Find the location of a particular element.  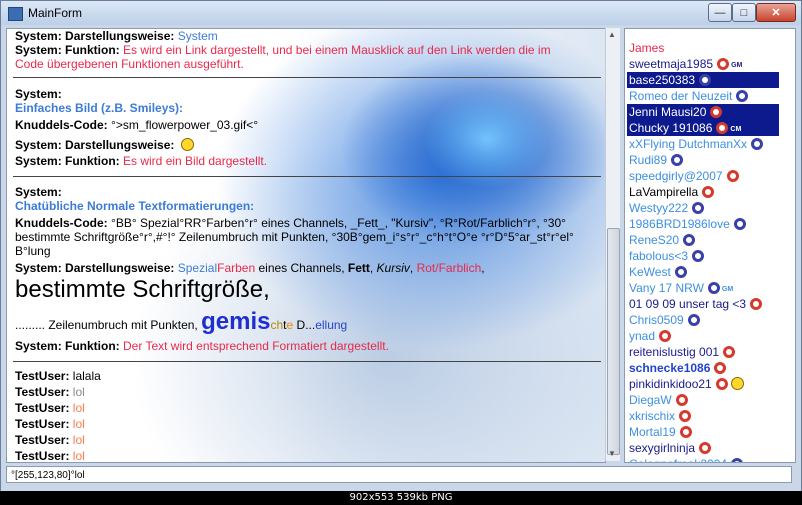

flower-smiley-icon is located at coordinates (187, 144).